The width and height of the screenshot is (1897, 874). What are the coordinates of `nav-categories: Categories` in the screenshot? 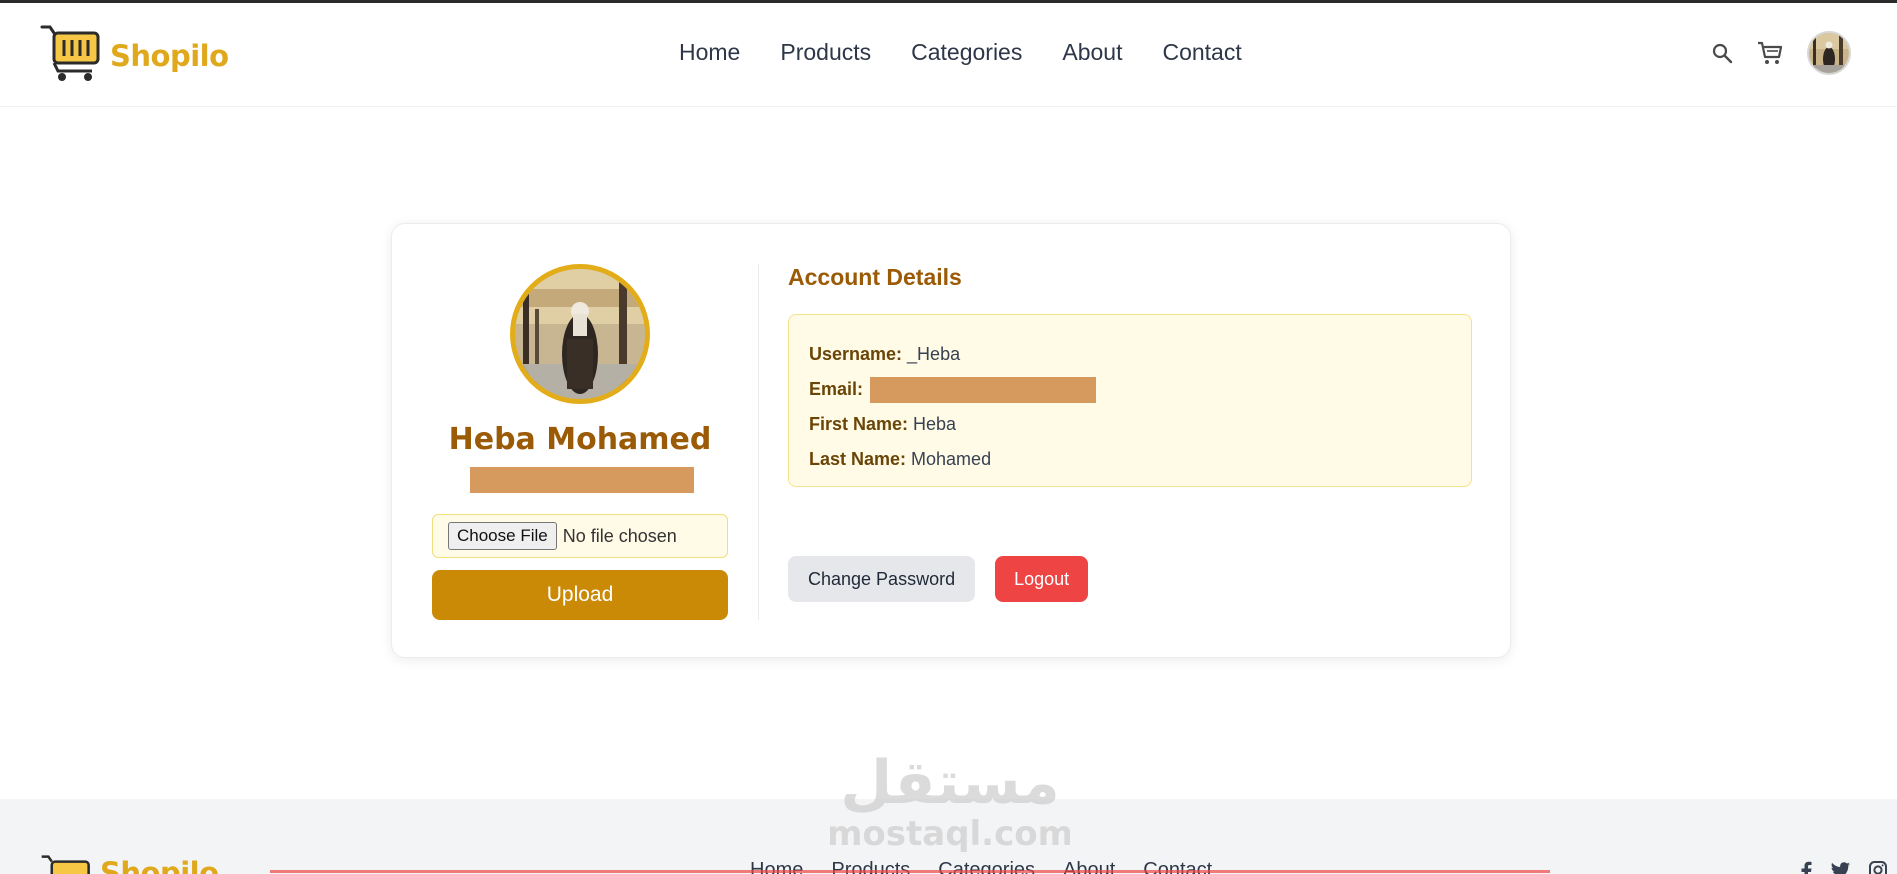 It's located at (966, 52).